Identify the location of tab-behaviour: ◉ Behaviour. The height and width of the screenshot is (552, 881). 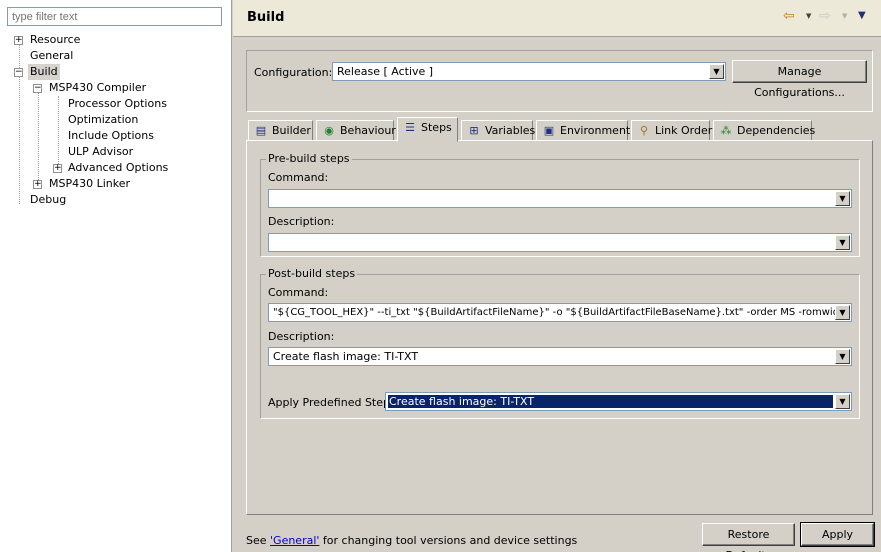
(356, 130).